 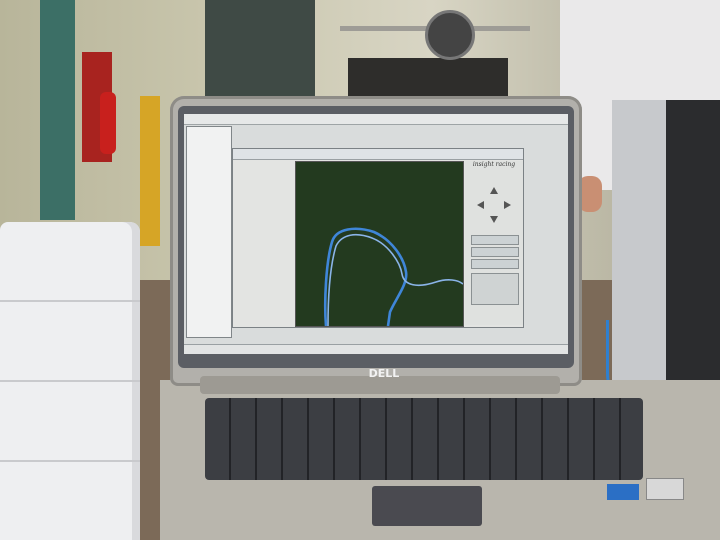 What do you see at coordinates (507, 205) in the screenshot?
I see `arrow-right-icon` at bounding box center [507, 205].